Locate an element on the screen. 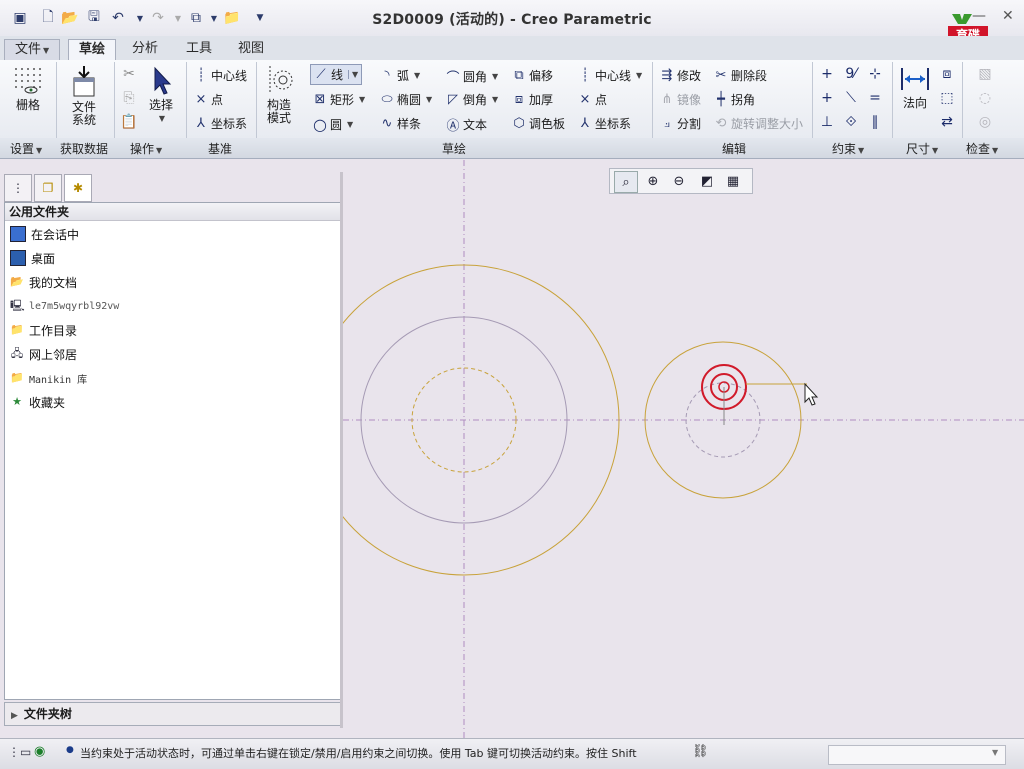 This screenshot has width=1024, height=769. palette-button: ⬡ 调色板 is located at coordinates (538, 123).